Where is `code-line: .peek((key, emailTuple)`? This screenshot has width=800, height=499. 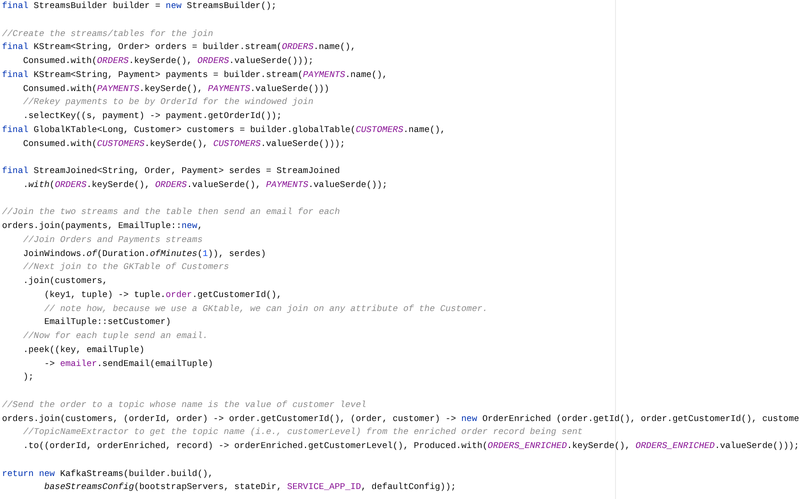
code-line: .peek((key, emailTuple) is located at coordinates (83, 350).